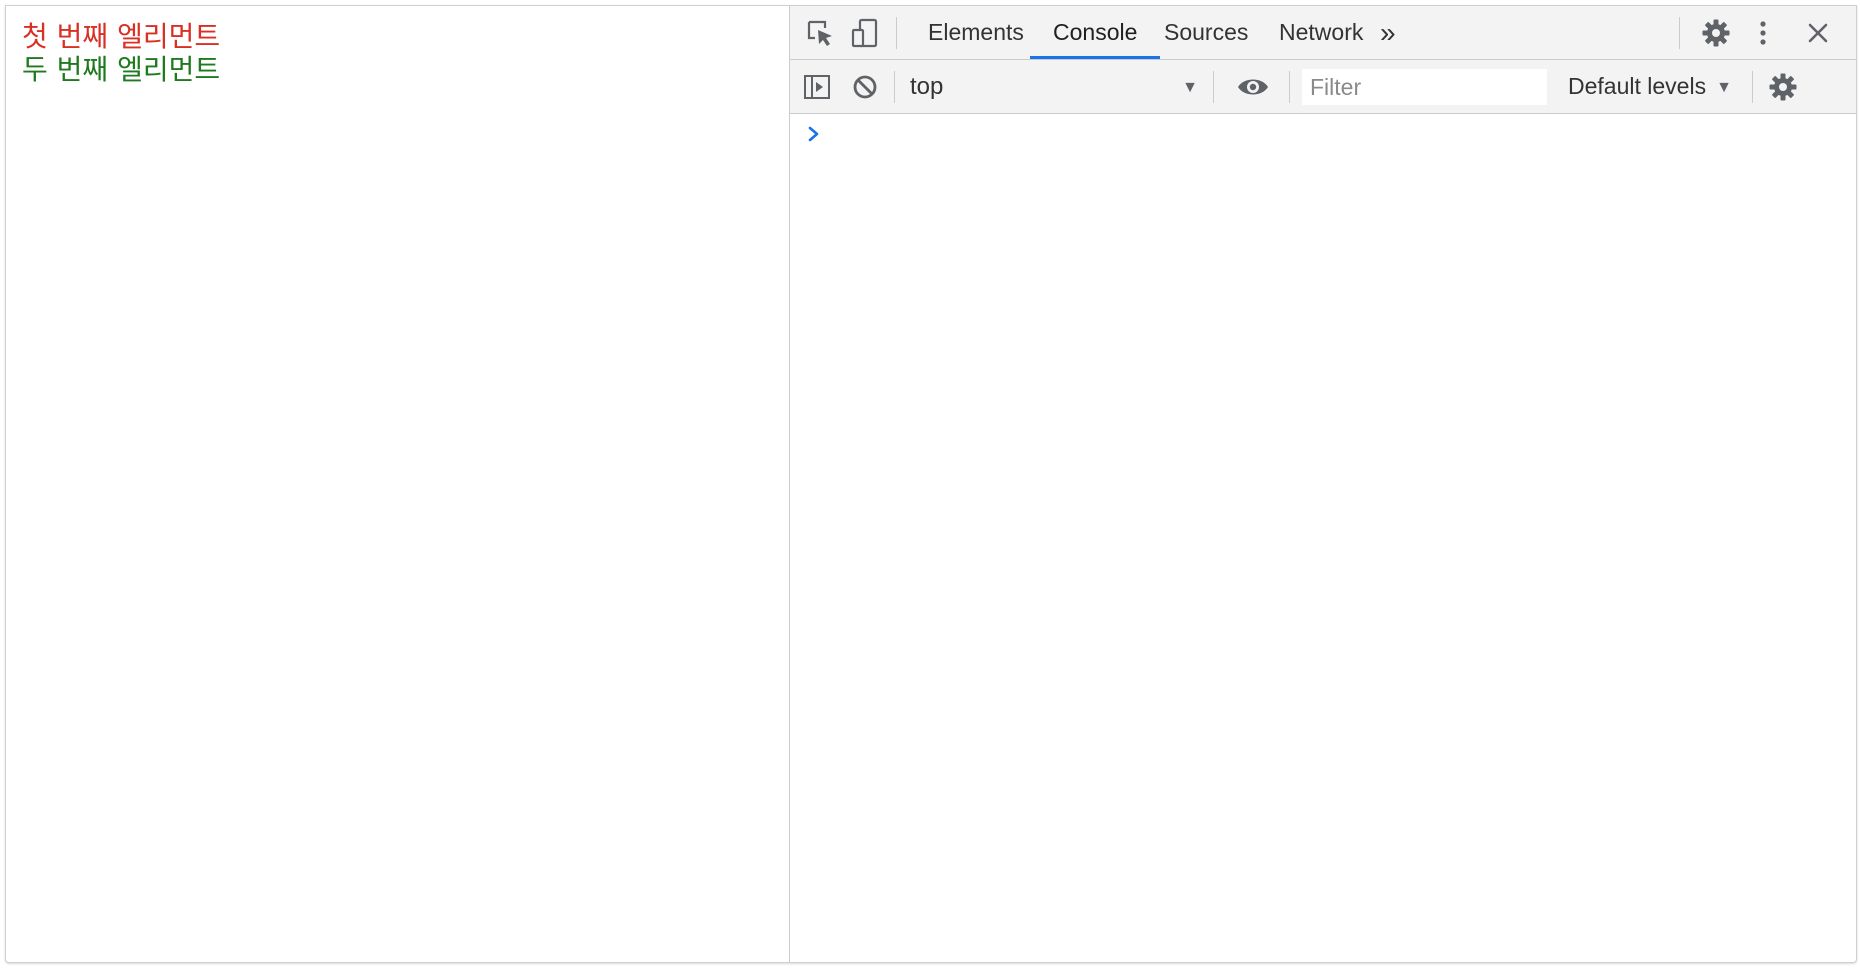  What do you see at coordinates (865, 33) in the screenshot?
I see `device-toolbar-icon` at bounding box center [865, 33].